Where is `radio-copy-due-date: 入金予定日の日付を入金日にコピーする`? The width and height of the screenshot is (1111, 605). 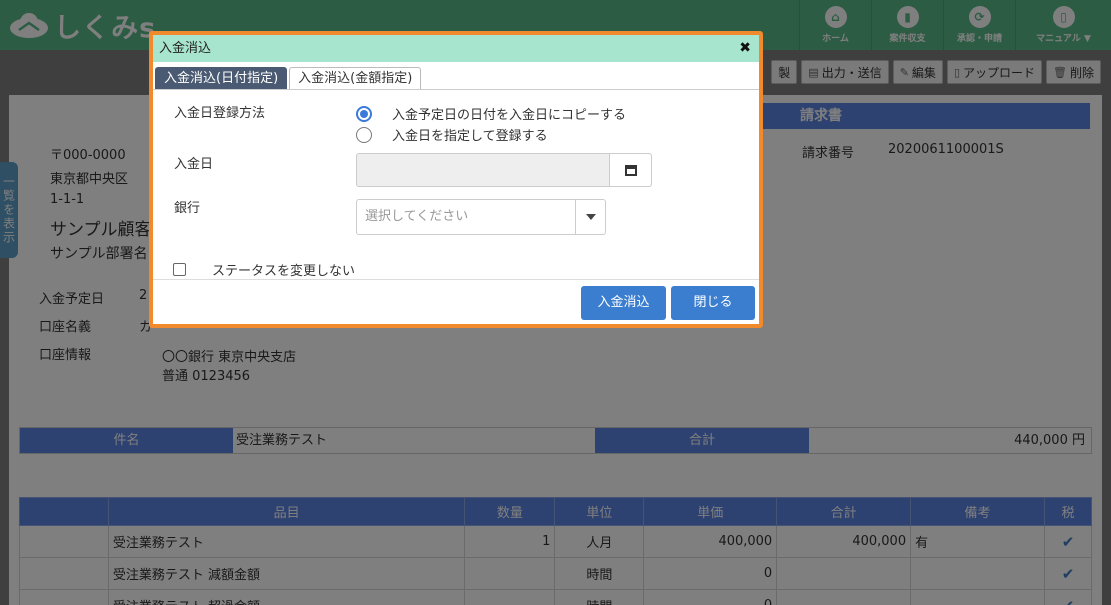
radio-copy-due-date: 入金予定日の日付を入金日にコピーする is located at coordinates (491, 113).